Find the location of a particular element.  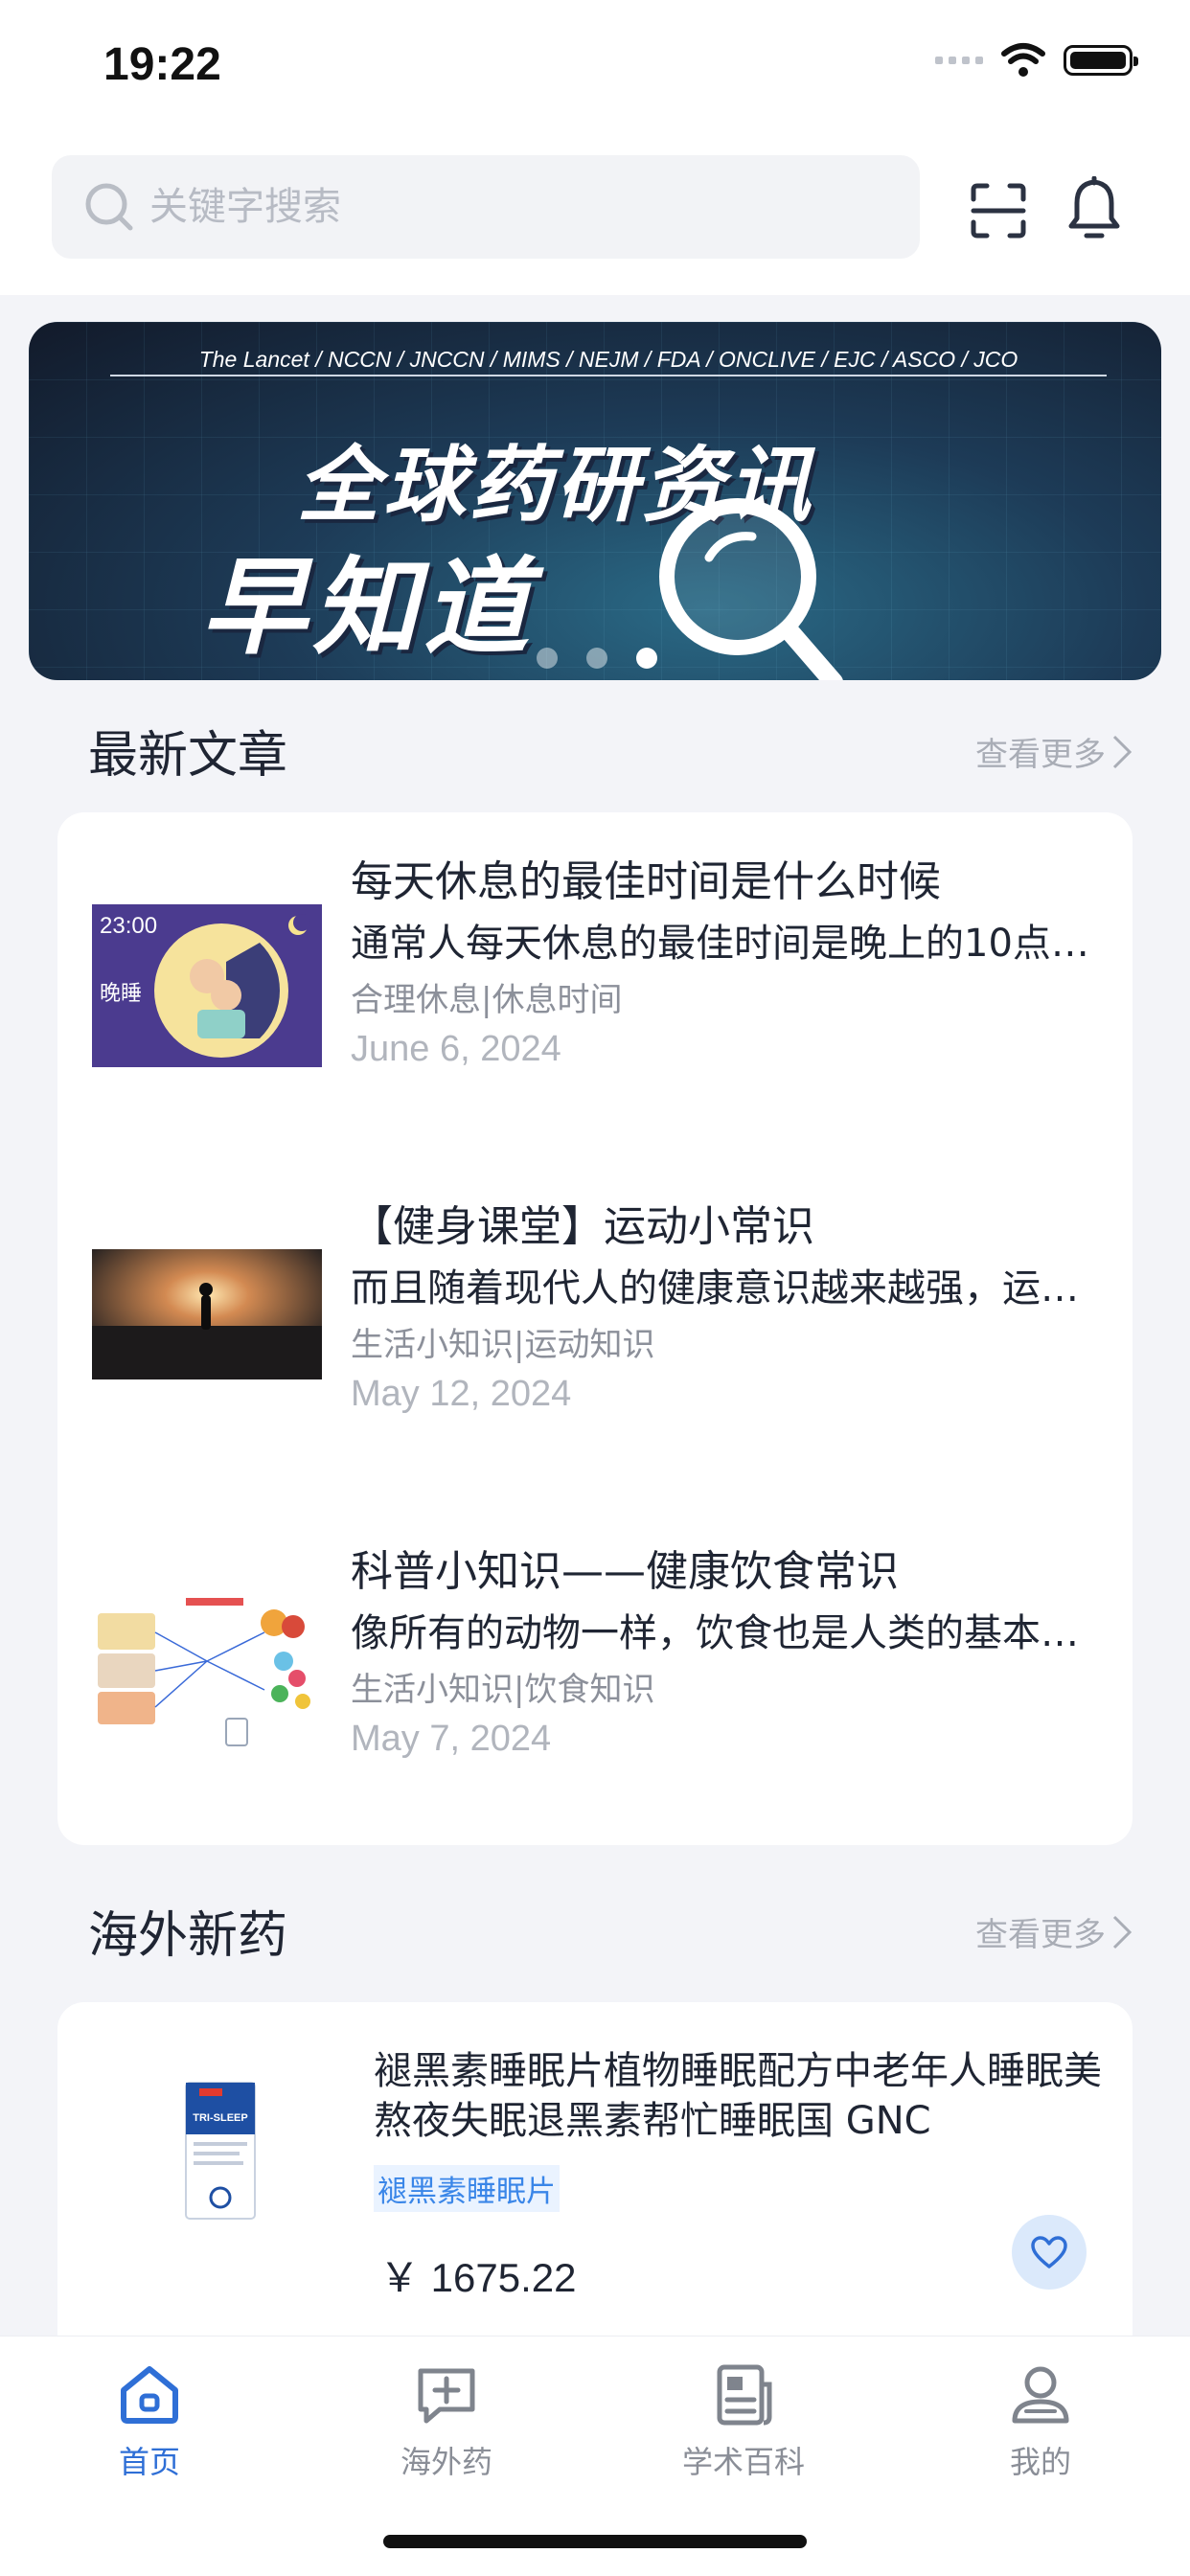

home-icon is located at coordinates (150, 2395).